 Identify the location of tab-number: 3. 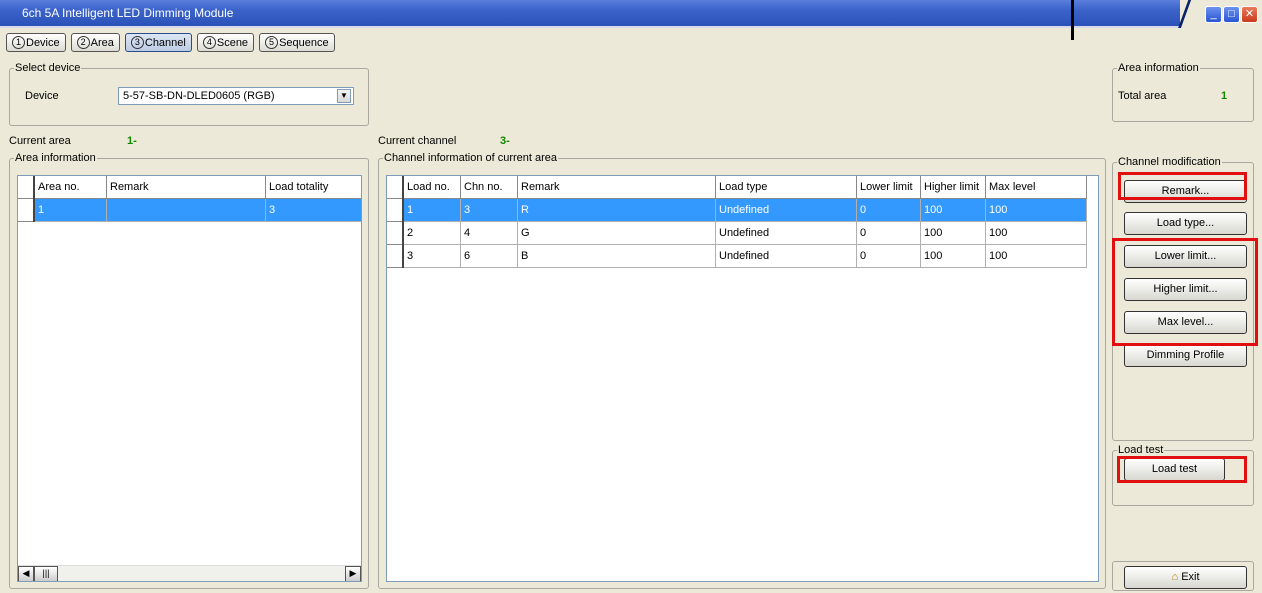
(137, 42).